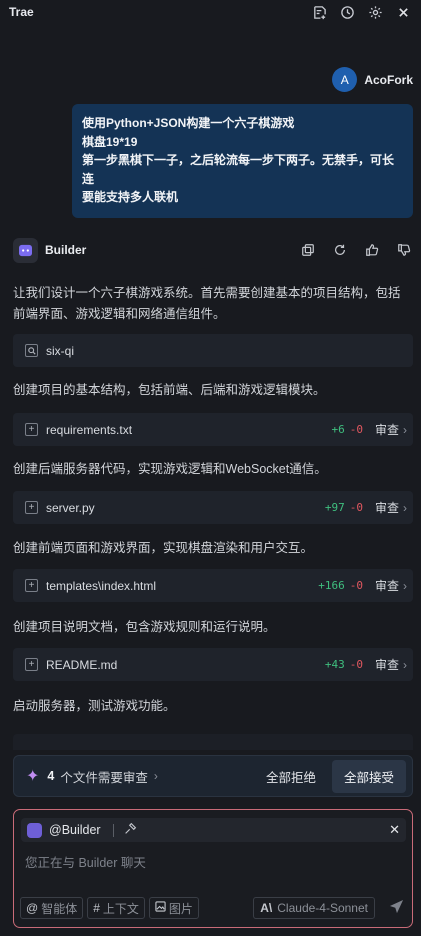  Describe the element at coordinates (169, 390) in the screenshot. I see `step-text: 创建项目的基本结构，包括前端、后端和游戏逻辑模块。` at that location.